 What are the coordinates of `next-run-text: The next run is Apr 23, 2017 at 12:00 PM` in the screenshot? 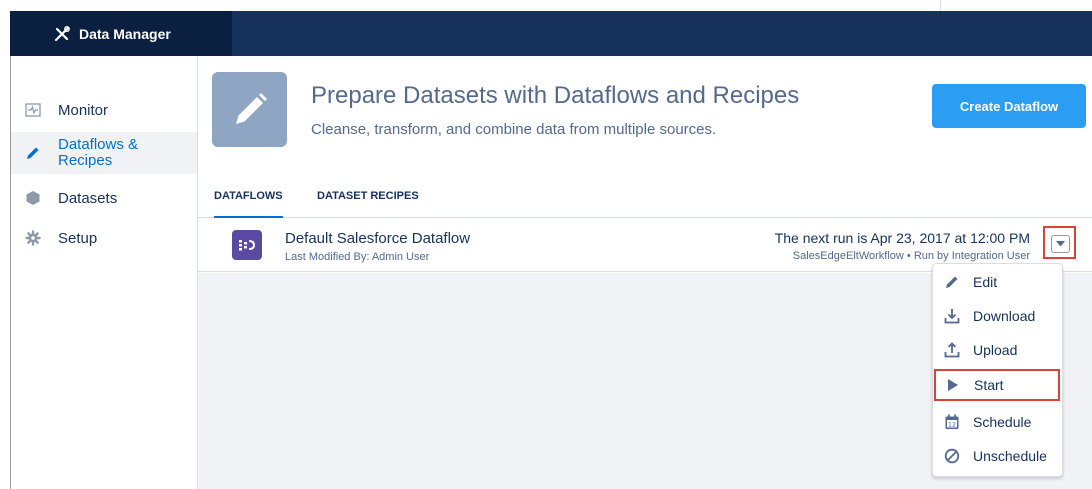 It's located at (902, 238).